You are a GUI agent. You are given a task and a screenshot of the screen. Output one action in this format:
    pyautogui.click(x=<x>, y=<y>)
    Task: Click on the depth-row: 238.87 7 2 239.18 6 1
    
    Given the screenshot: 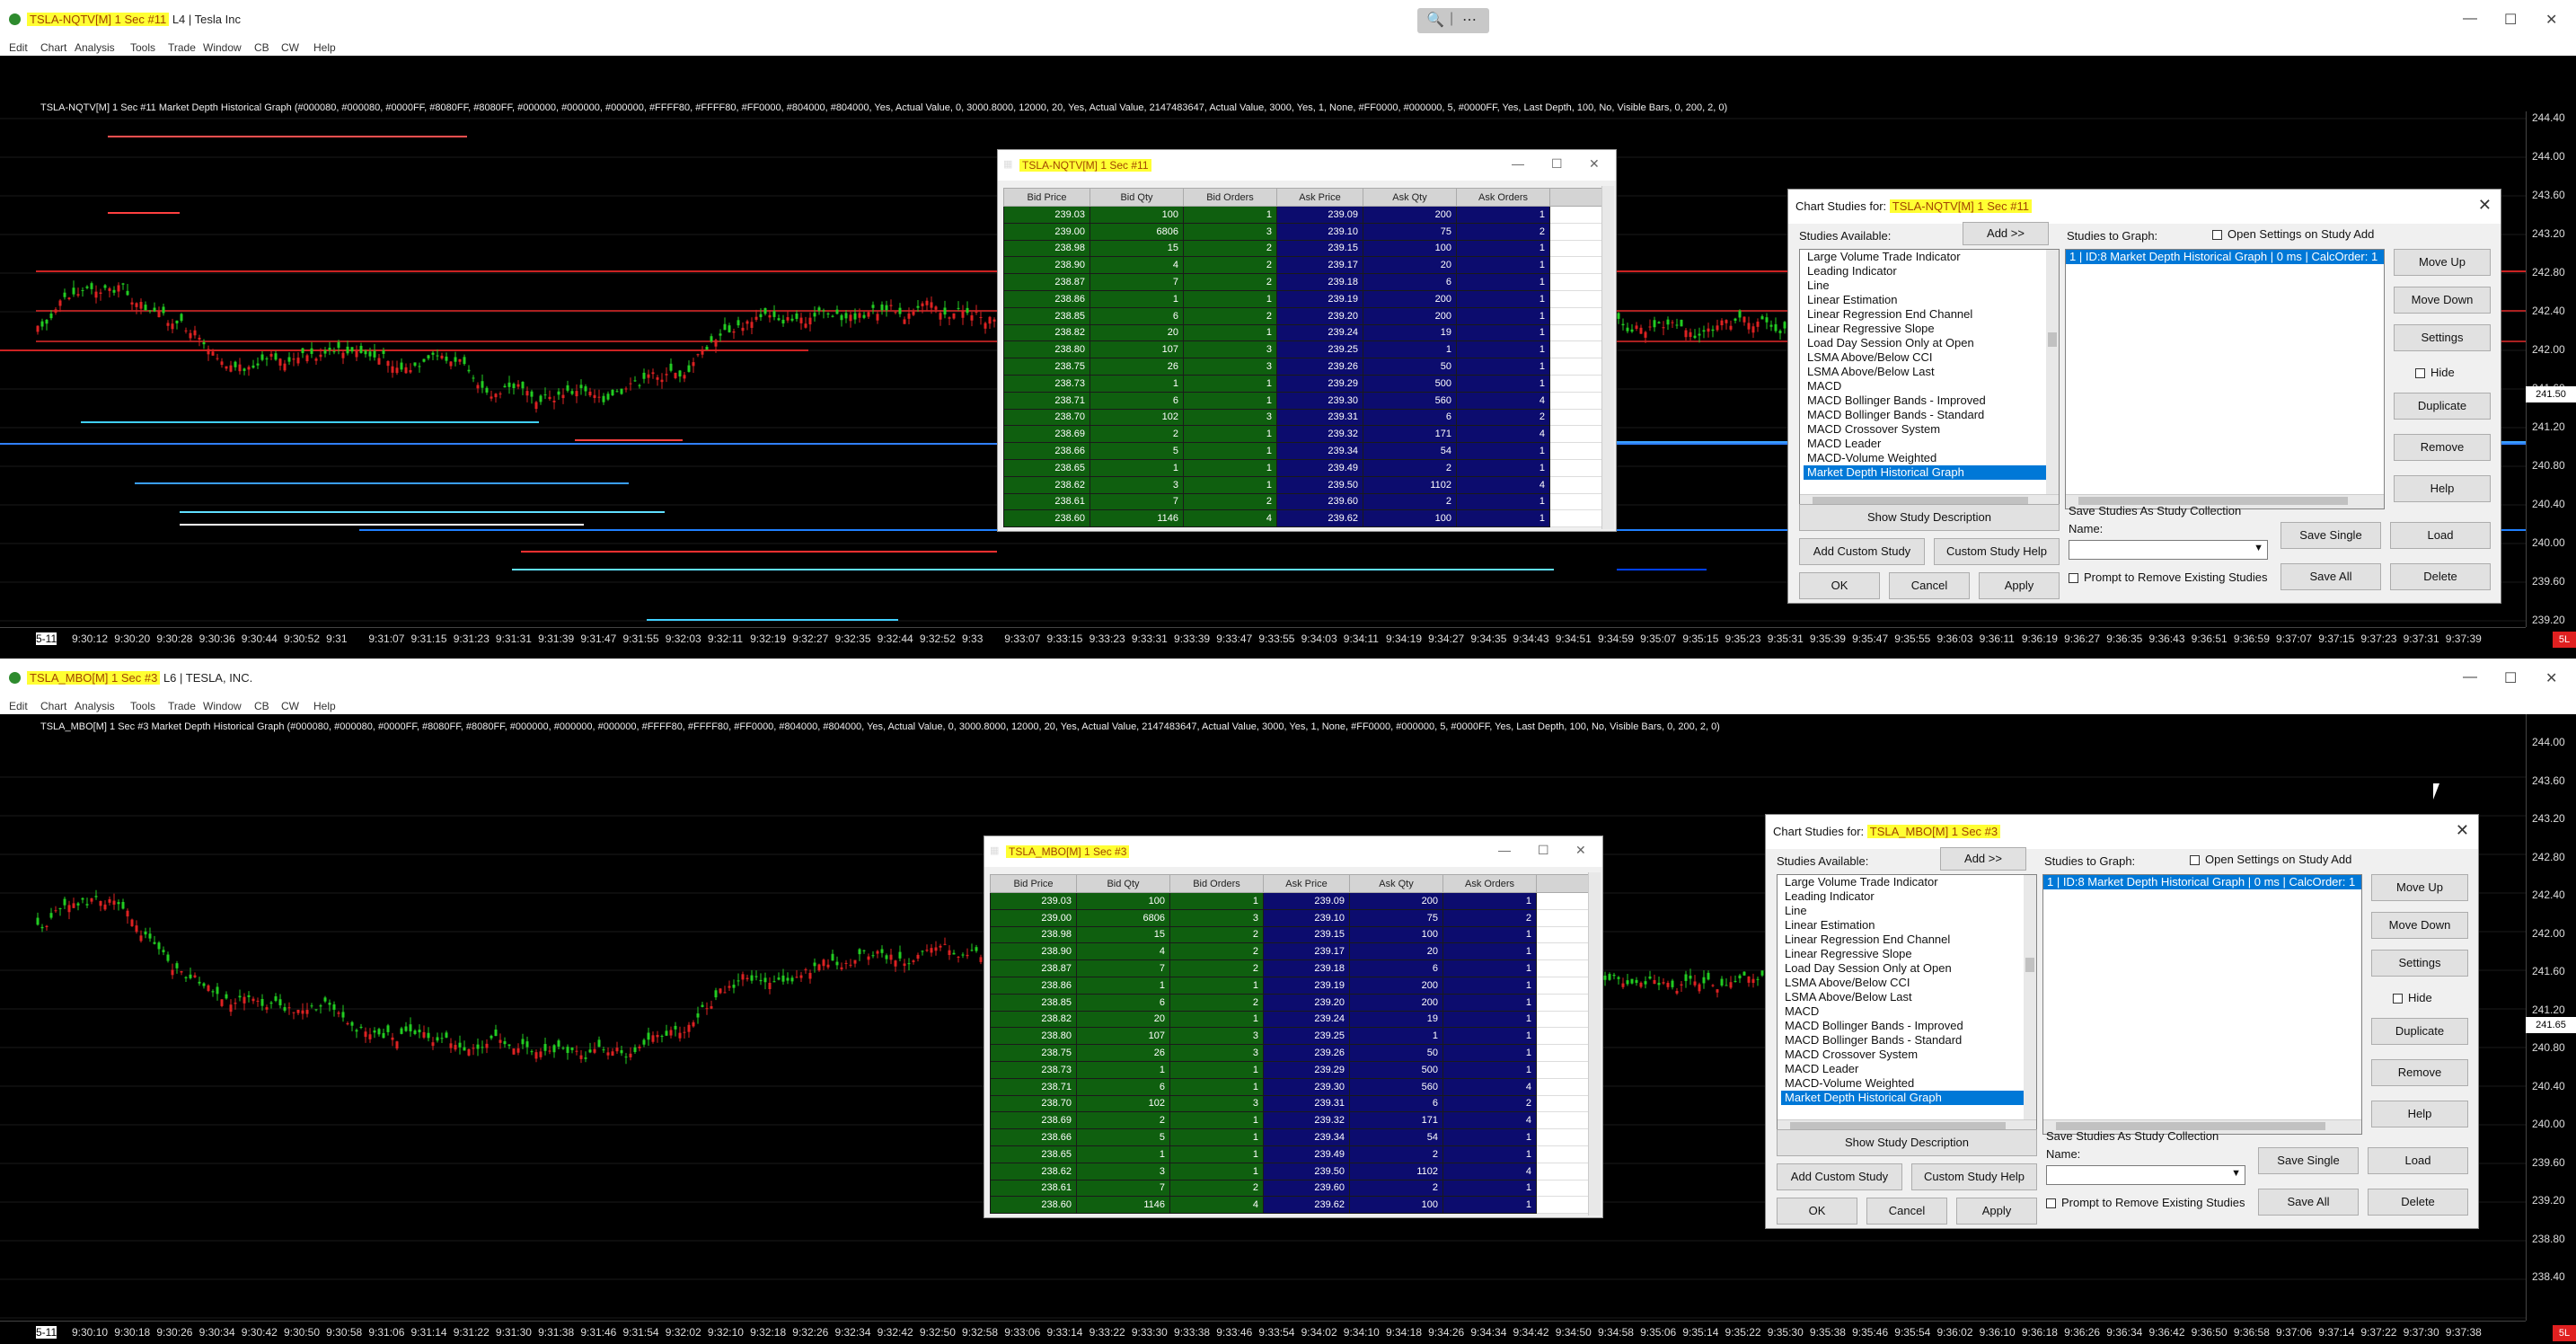 What is the action you would take?
    pyautogui.click(x=1307, y=282)
    